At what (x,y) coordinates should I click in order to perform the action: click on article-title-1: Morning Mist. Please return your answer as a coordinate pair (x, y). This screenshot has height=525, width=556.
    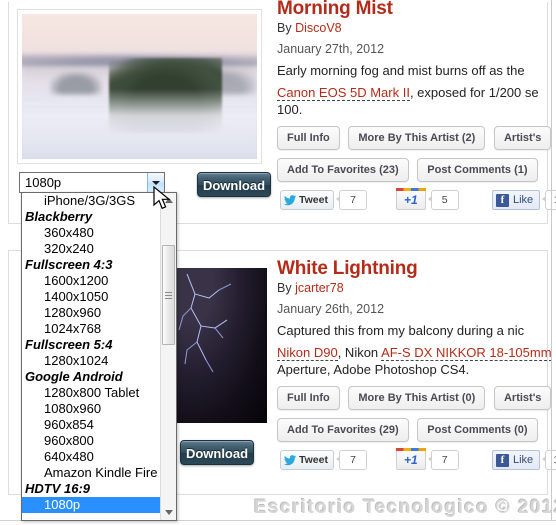
    Looking at the image, I should click on (335, 9).